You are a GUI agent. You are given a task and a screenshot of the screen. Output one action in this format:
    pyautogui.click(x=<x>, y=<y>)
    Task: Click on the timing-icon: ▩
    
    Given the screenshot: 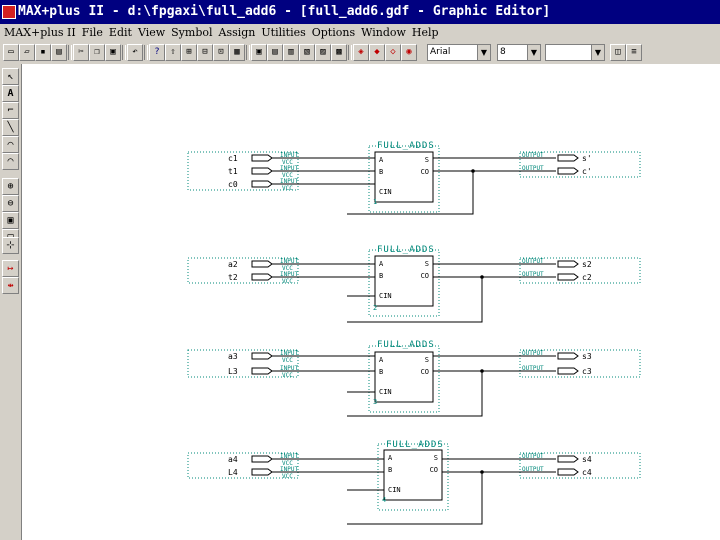 What is the action you would take?
    pyautogui.click(x=339, y=52)
    